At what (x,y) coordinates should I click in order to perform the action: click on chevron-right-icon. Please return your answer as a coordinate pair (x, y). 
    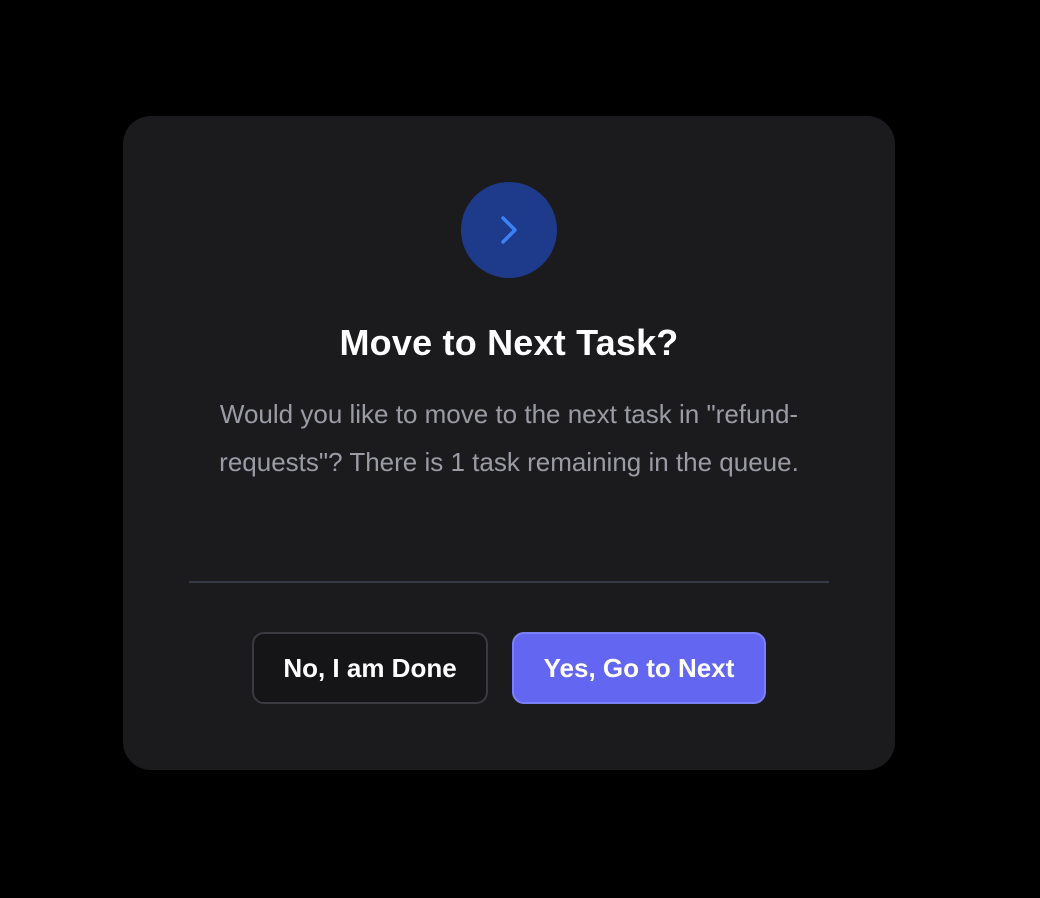
    Looking at the image, I should click on (509, 230).